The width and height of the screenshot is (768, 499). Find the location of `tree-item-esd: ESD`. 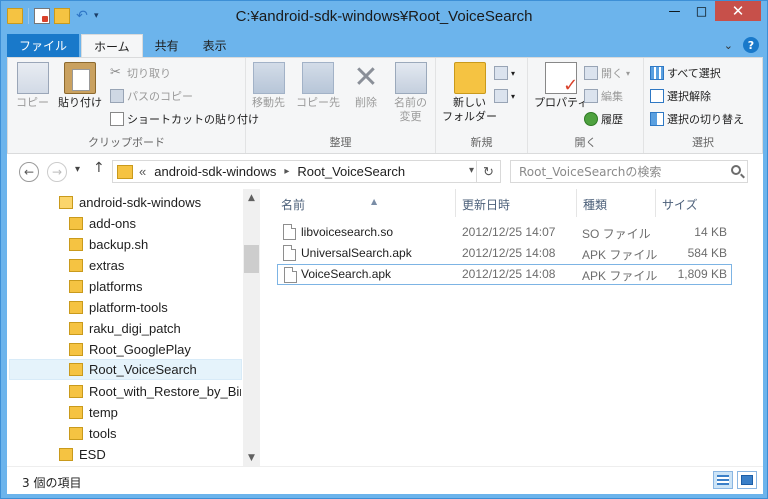

tree-item-esd: ESD is located at coordinates (149, 454).